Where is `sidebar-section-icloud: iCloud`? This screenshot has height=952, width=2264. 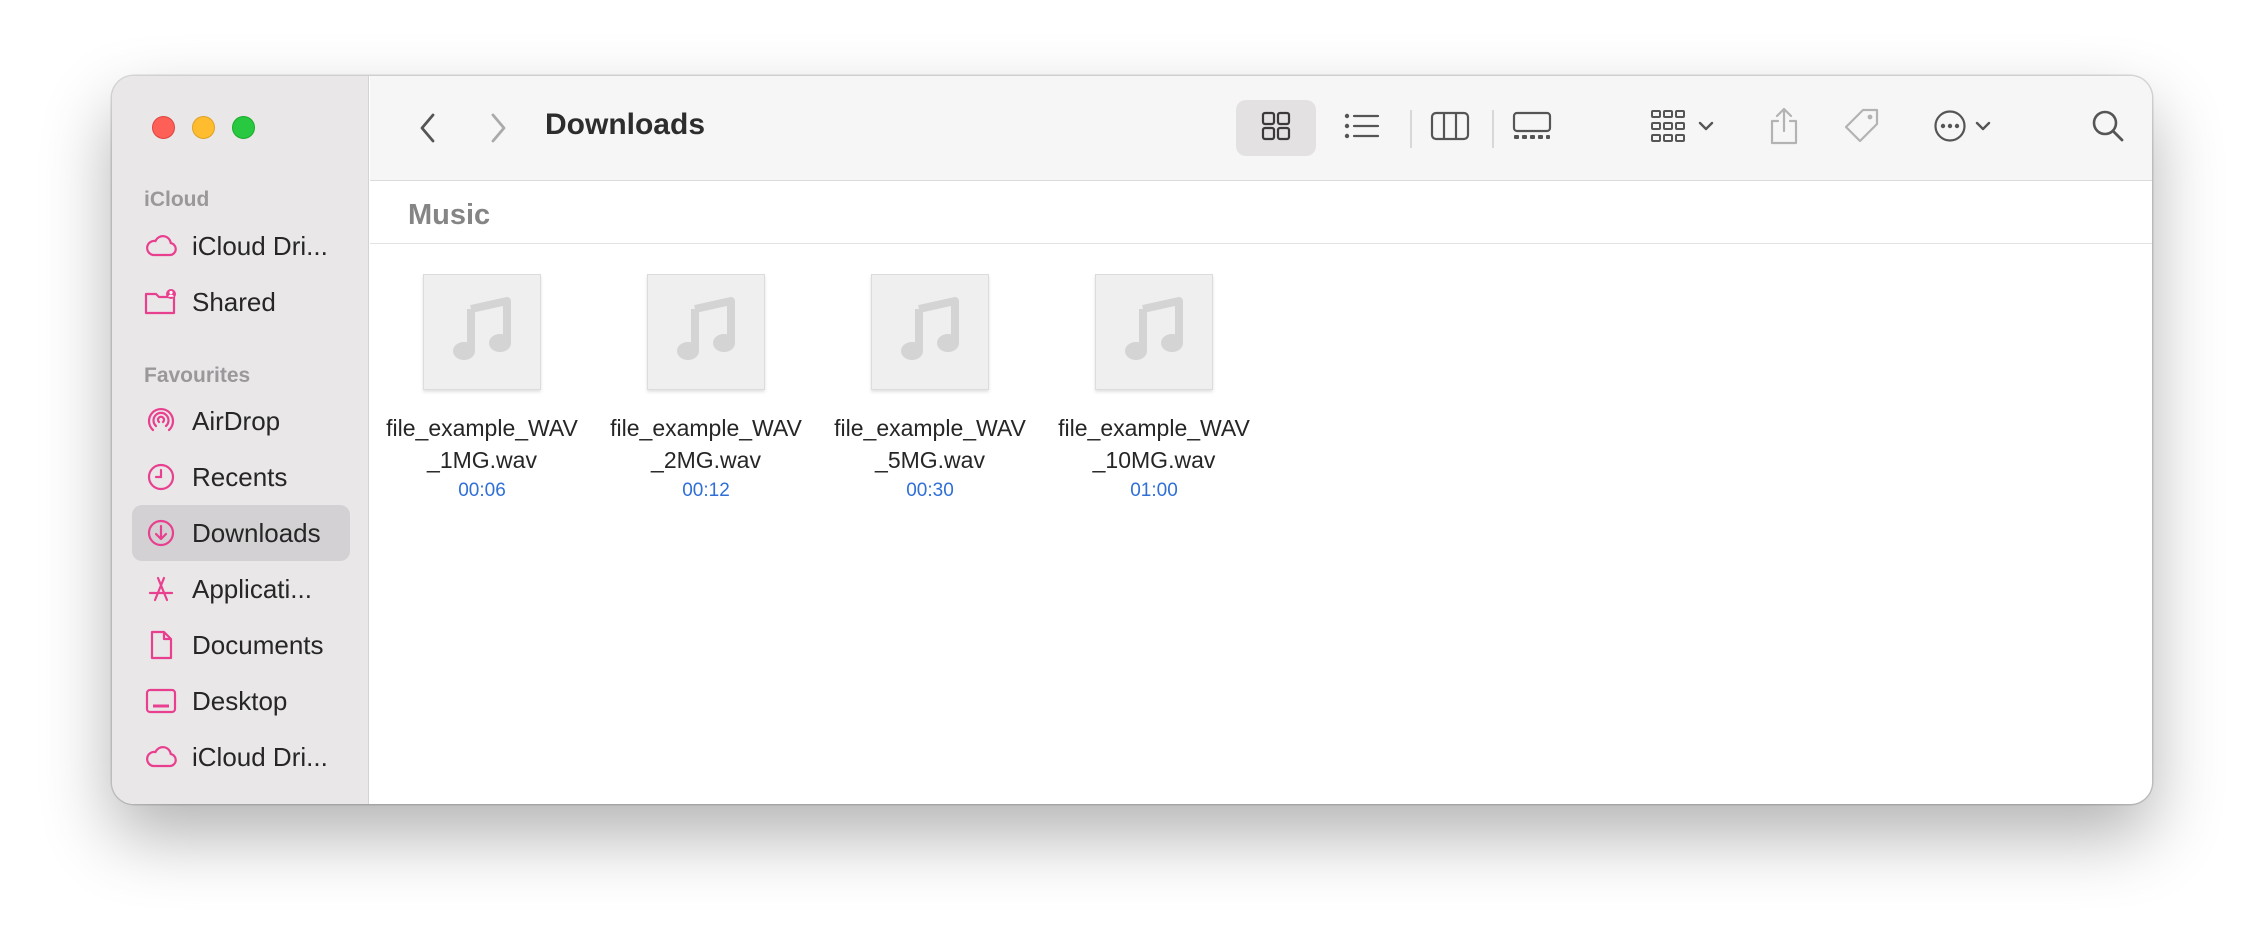
sidebar-section-icloud: iCloud is located at coordinates (177, 199).